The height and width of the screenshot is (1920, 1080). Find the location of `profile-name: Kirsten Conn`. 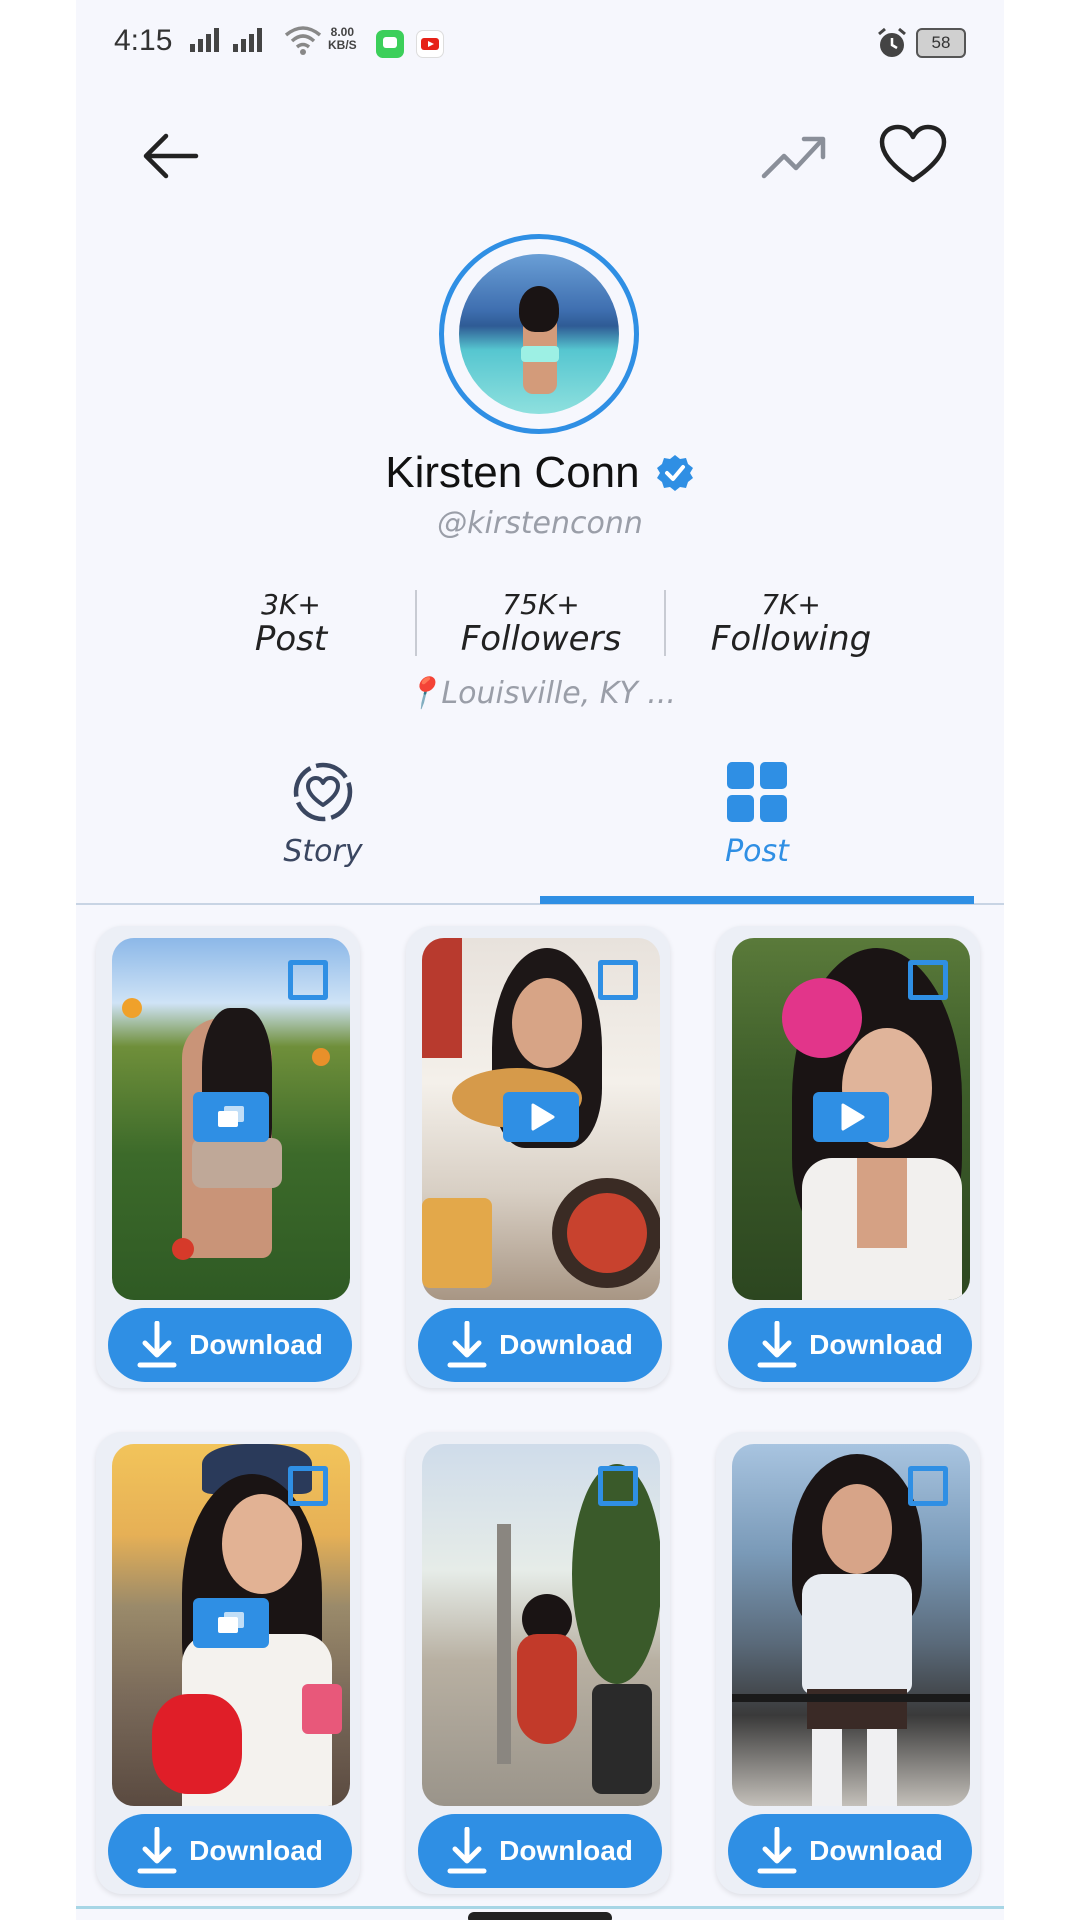

profile-name: Kirsten Conn is located at coordinates (512, 472).